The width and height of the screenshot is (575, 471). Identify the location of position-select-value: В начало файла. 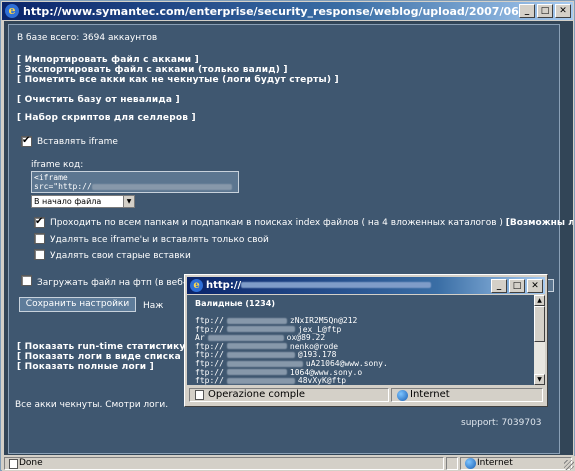
(68, 201).